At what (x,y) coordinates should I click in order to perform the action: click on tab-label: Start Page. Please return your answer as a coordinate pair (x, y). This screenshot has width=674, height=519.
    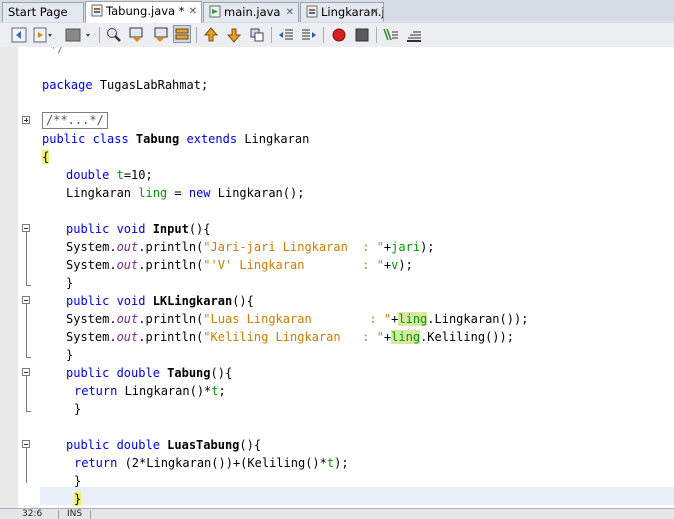
    Looking at the image, I should click on (38, 12).